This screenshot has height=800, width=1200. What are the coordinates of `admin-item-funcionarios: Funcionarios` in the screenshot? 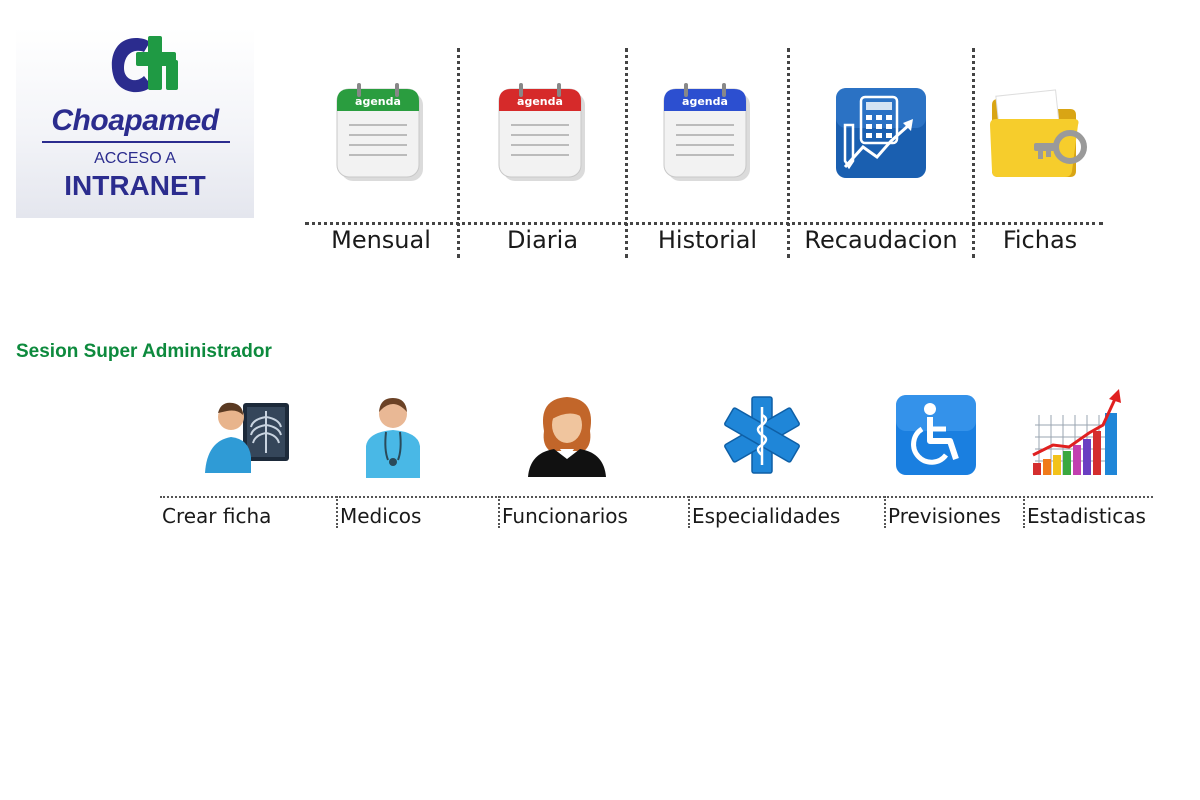 It's located at (594, 453).